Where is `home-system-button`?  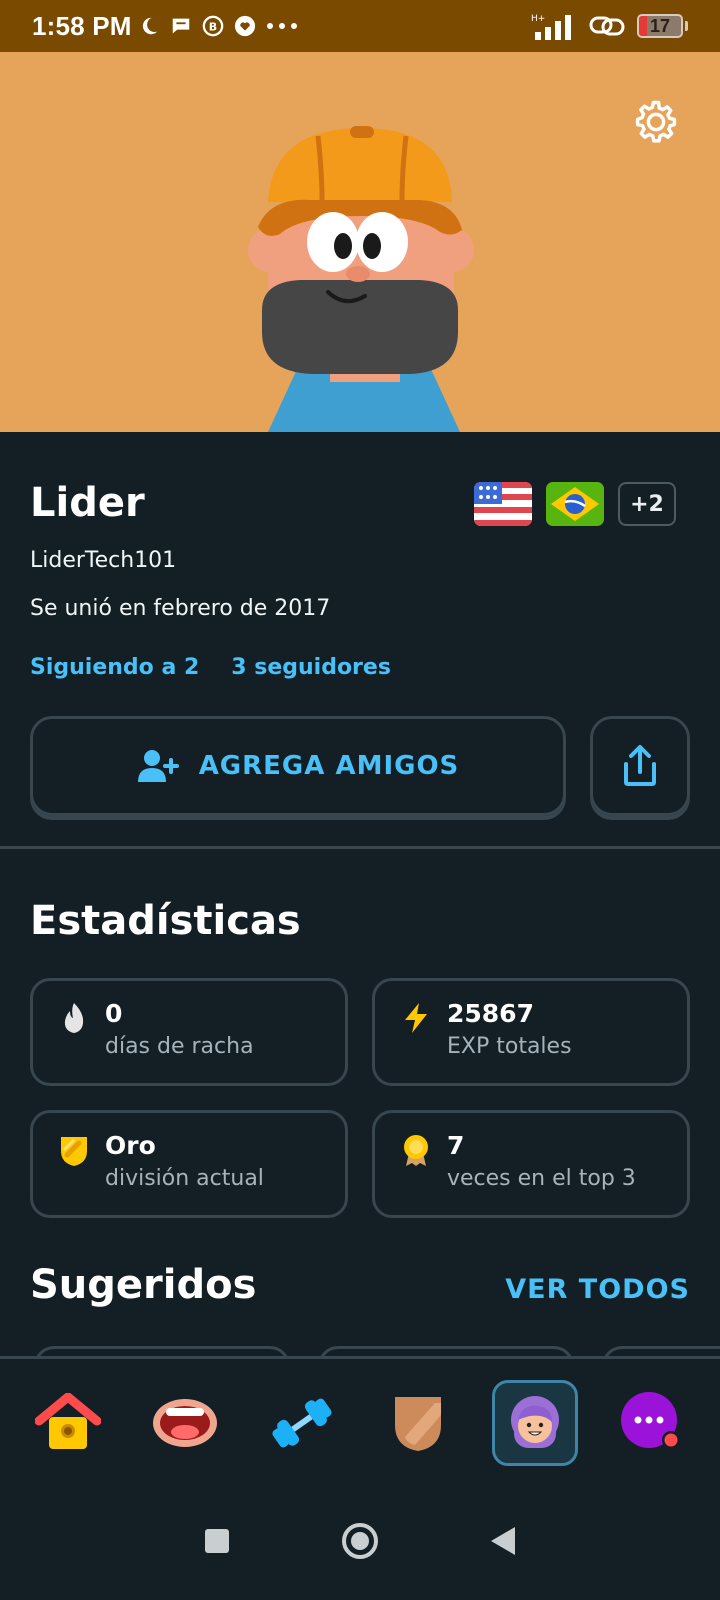
home-system-button is located at coordinates (360, 1543).